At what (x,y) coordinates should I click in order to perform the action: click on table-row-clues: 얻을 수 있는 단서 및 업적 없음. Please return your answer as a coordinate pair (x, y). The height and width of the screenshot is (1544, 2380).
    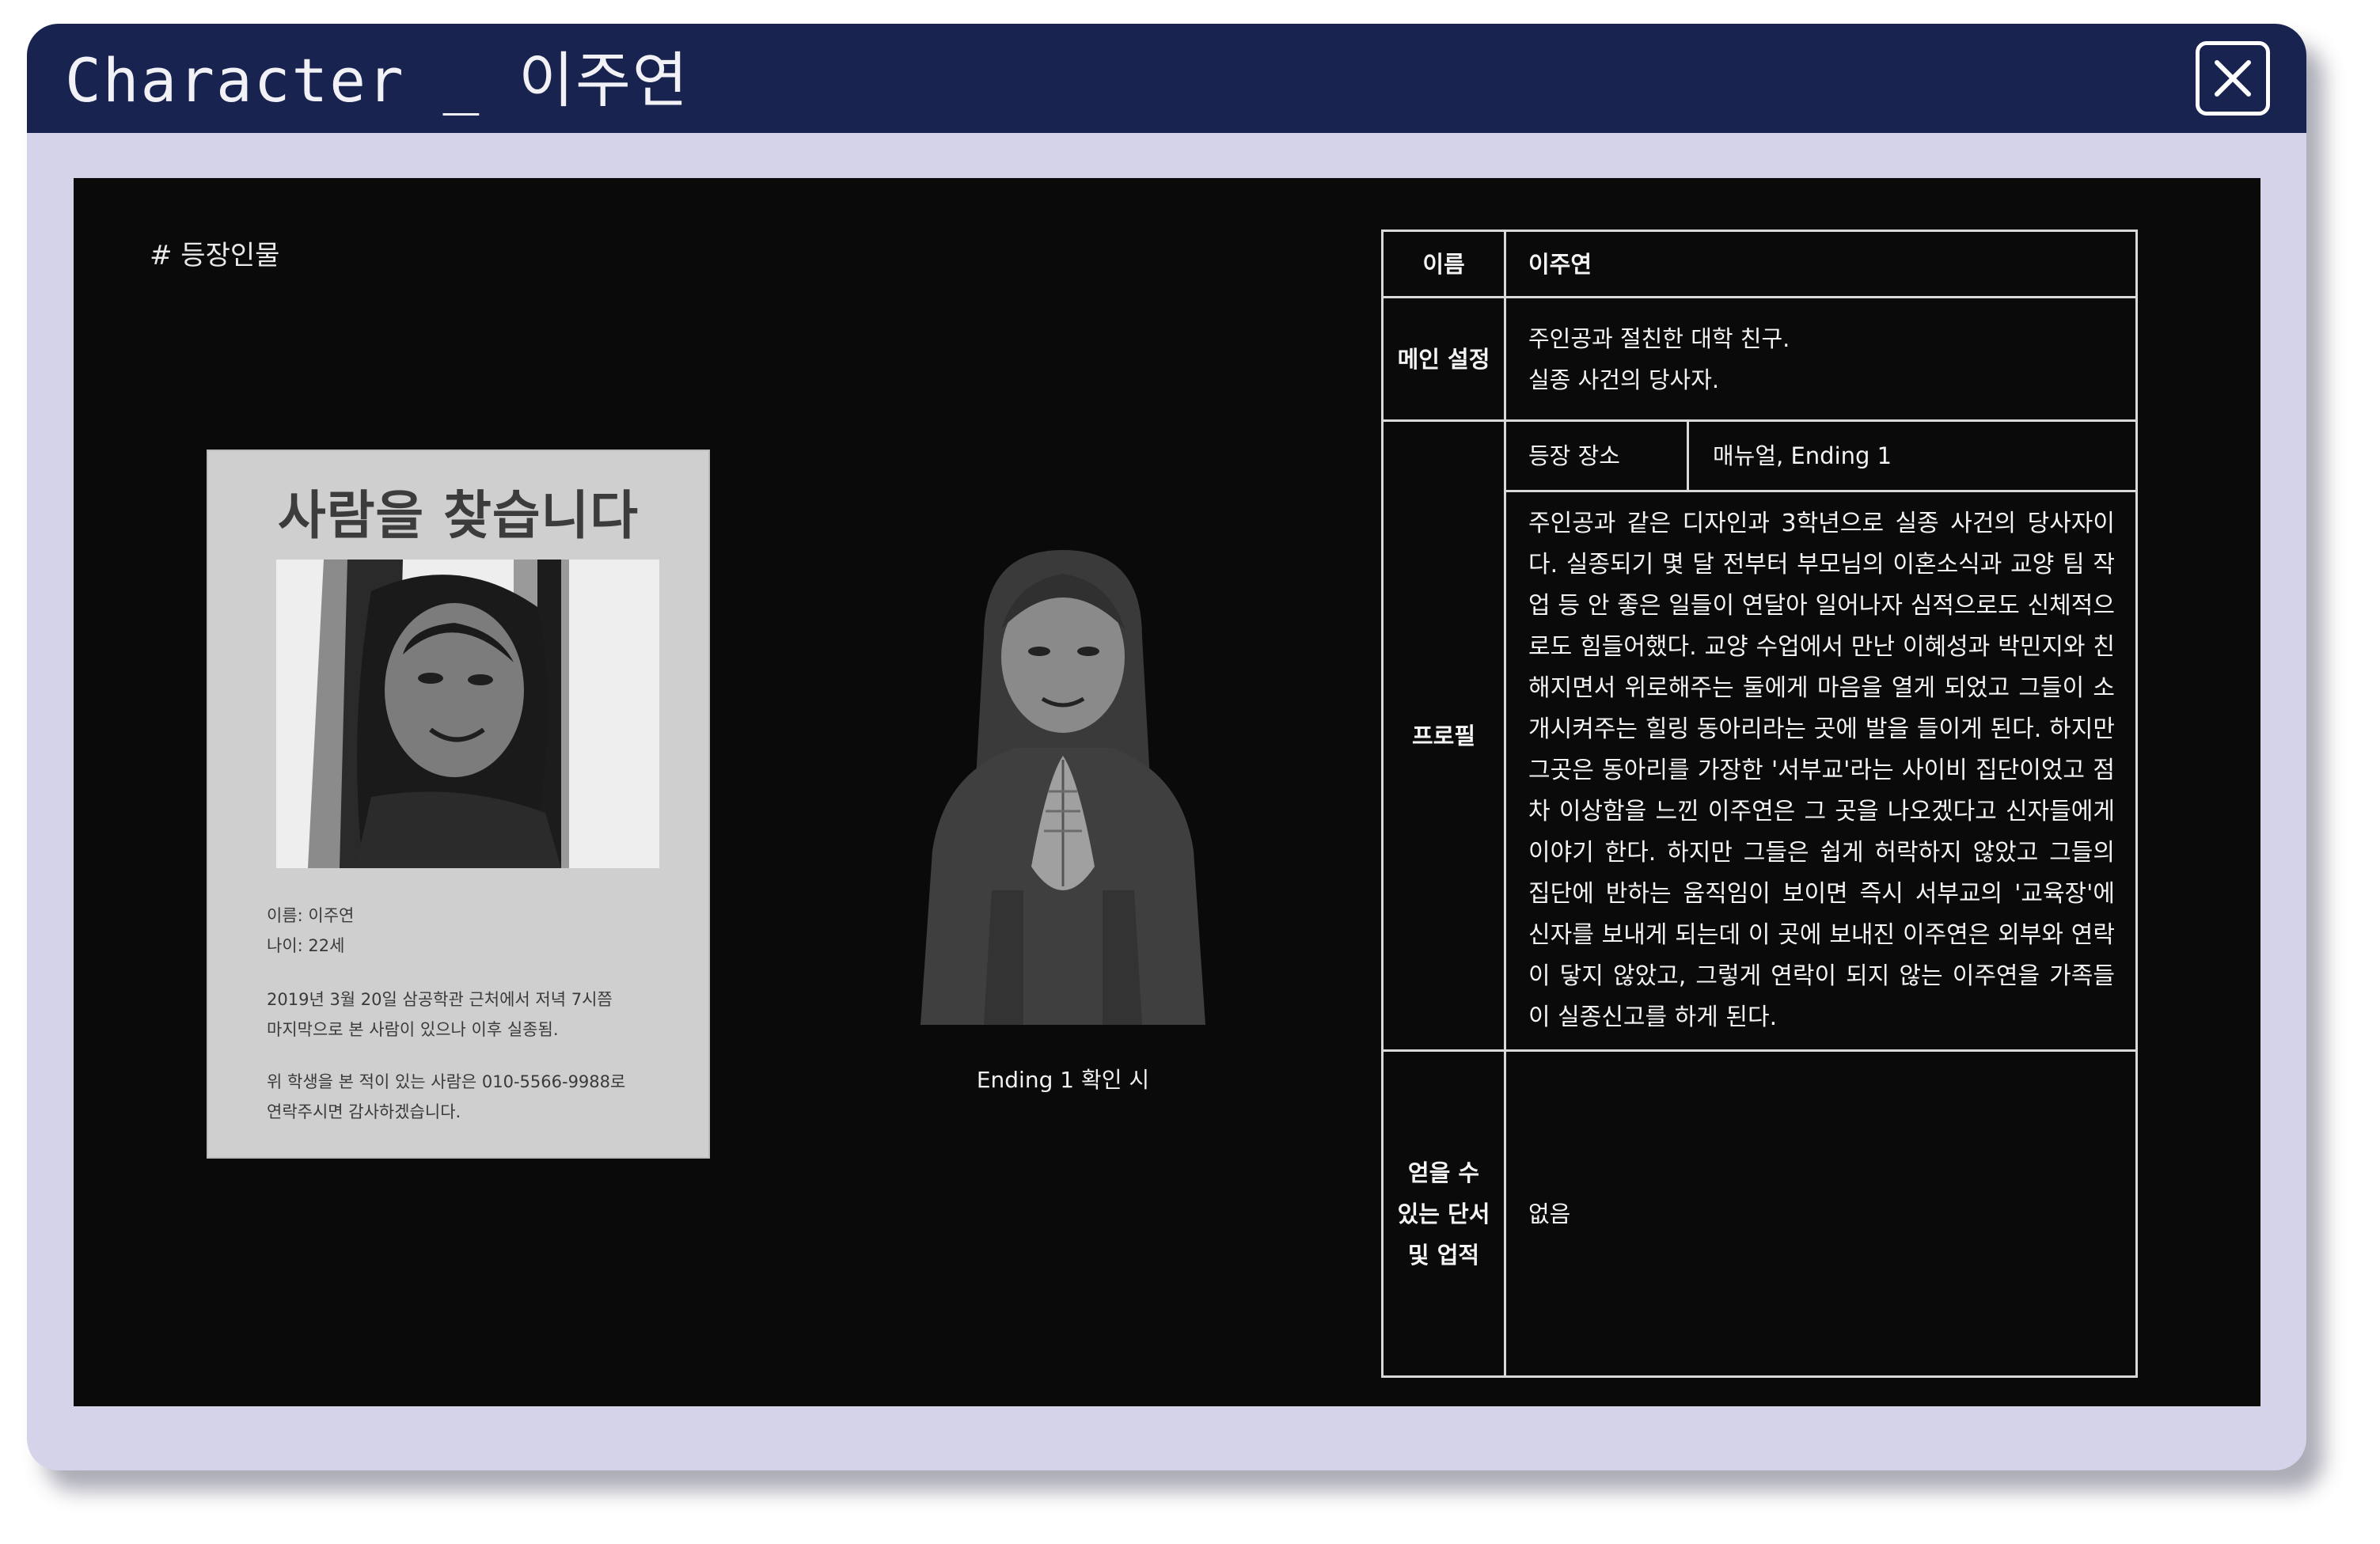
    Looking at the image, I should click on (1759, 1213).